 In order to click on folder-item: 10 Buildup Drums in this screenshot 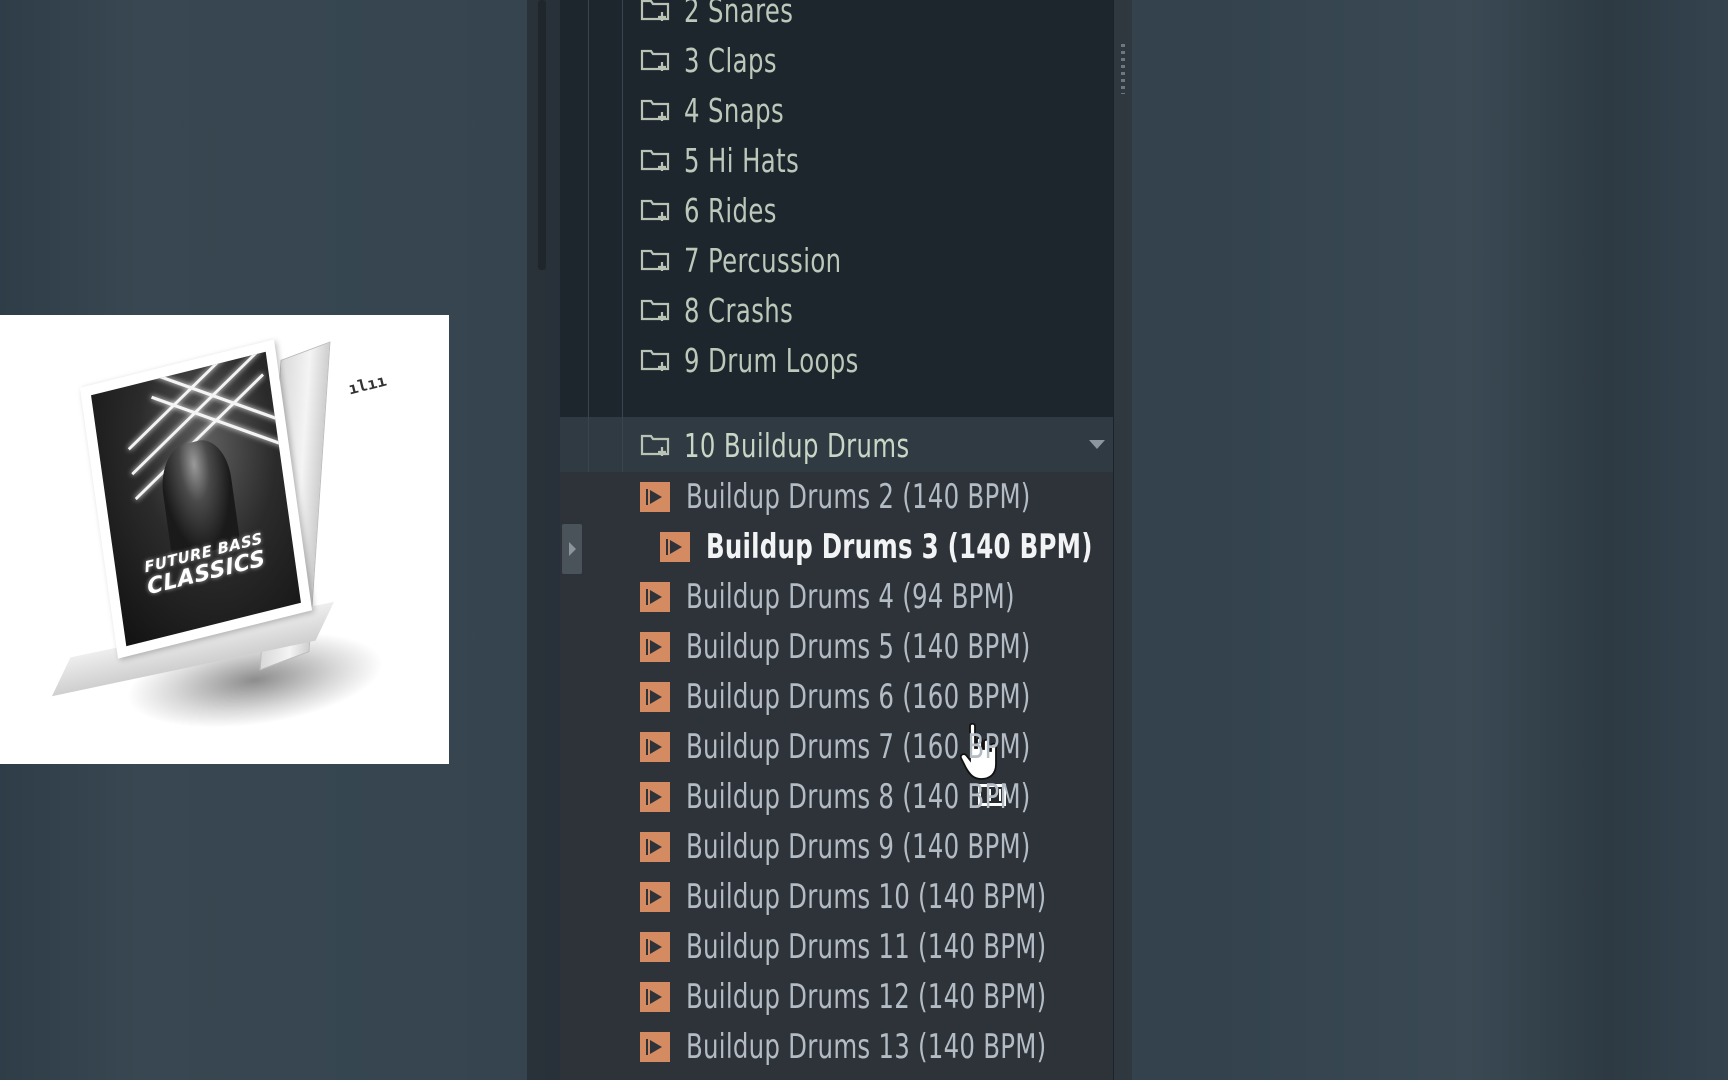, I will do `click(799, 445)`.